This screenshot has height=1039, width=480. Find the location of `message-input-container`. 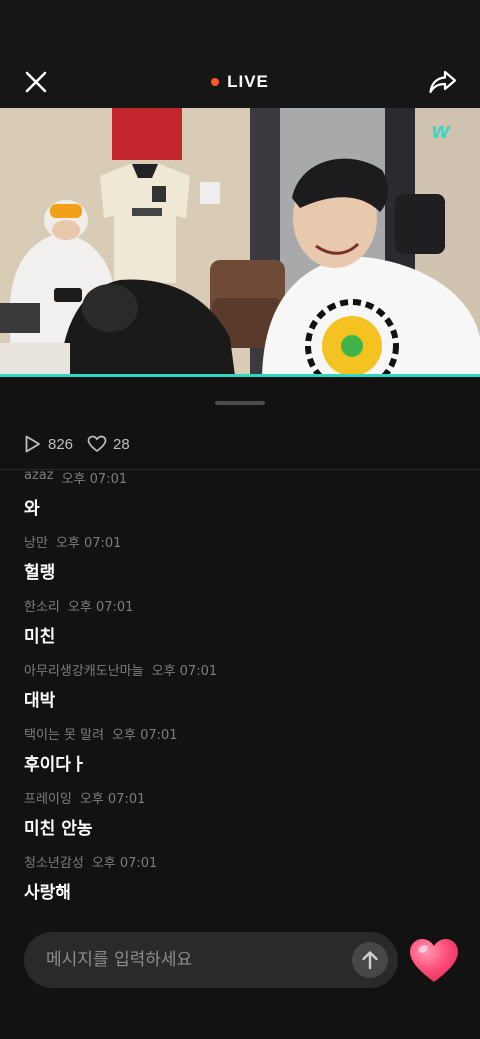

message-input-container is located at coordinates (211, 960).